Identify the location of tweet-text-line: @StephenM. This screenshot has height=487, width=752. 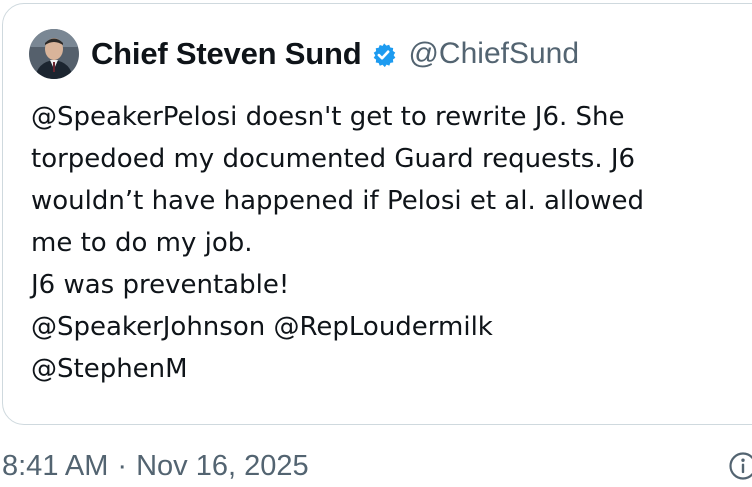
(109, 369).